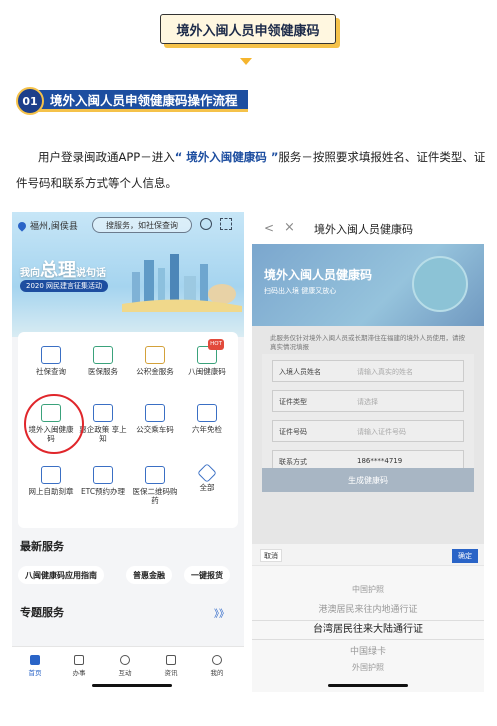 The height and width of the screenshot is (726, 497). Describe the element at coordinates (217, 666) in the screenshot. I see `tab-mine: 我的` at that location.